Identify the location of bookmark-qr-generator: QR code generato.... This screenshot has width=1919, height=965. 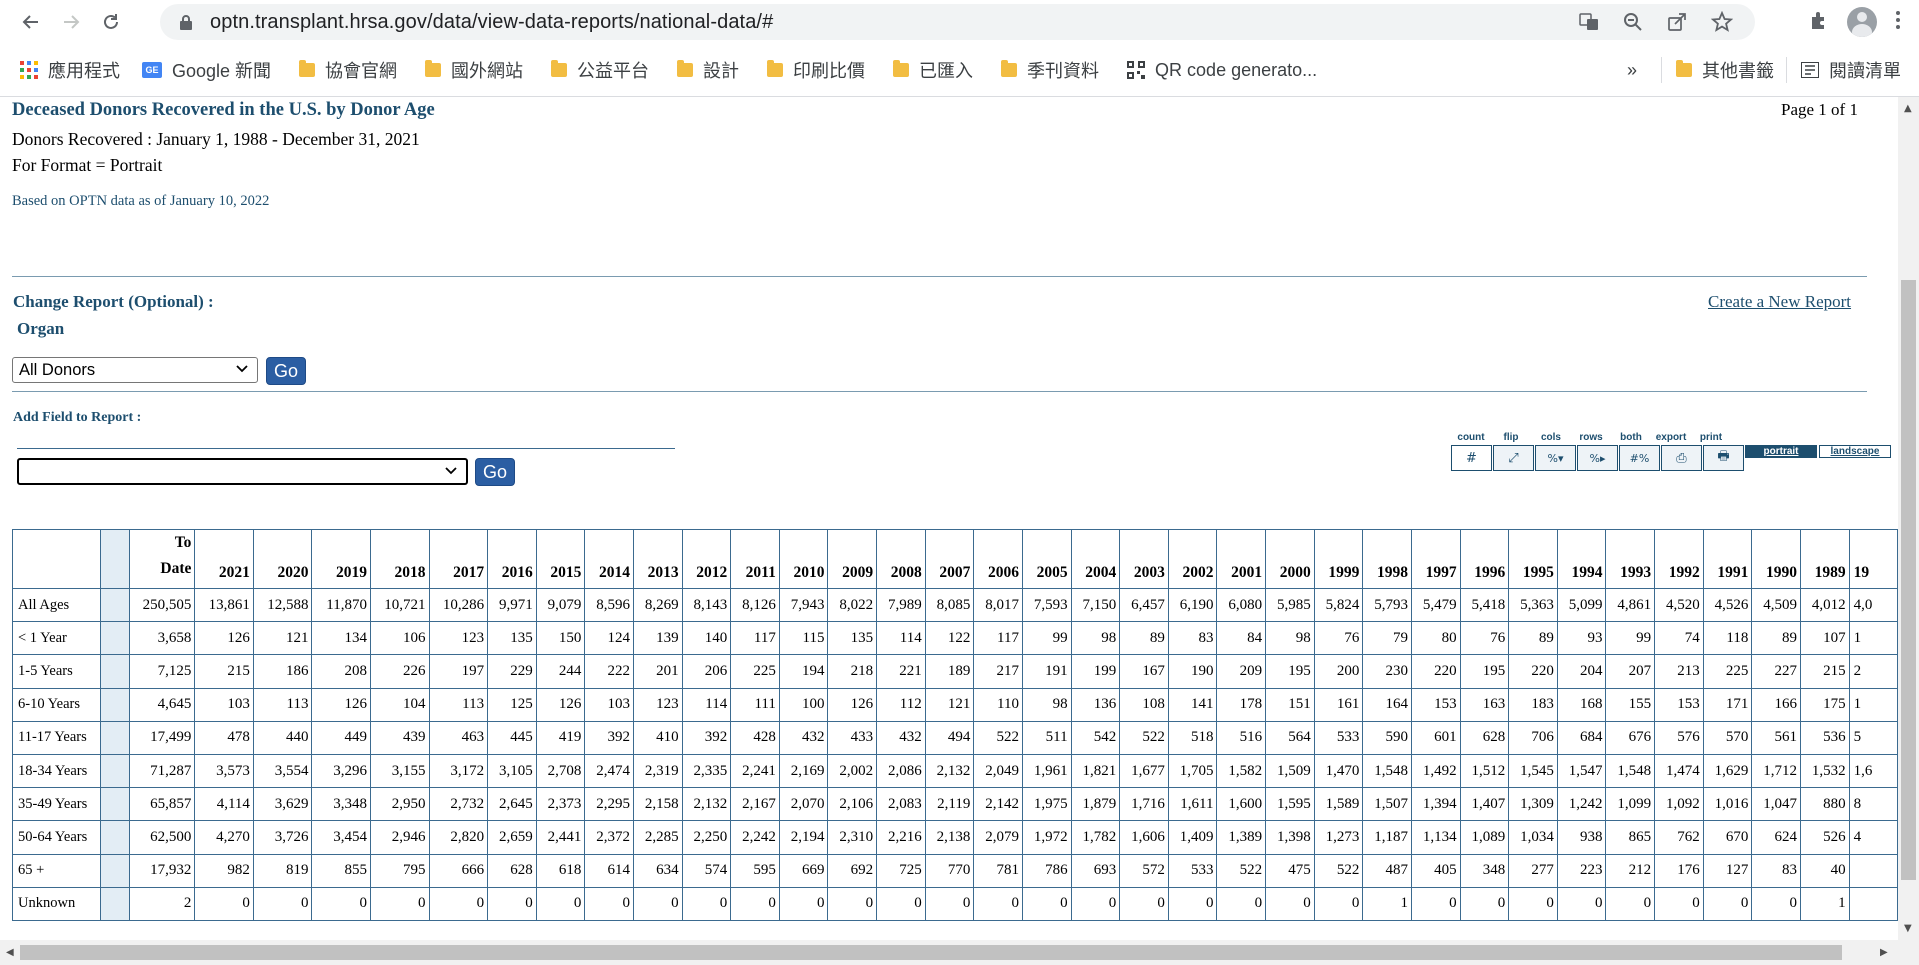
(1222, 70).